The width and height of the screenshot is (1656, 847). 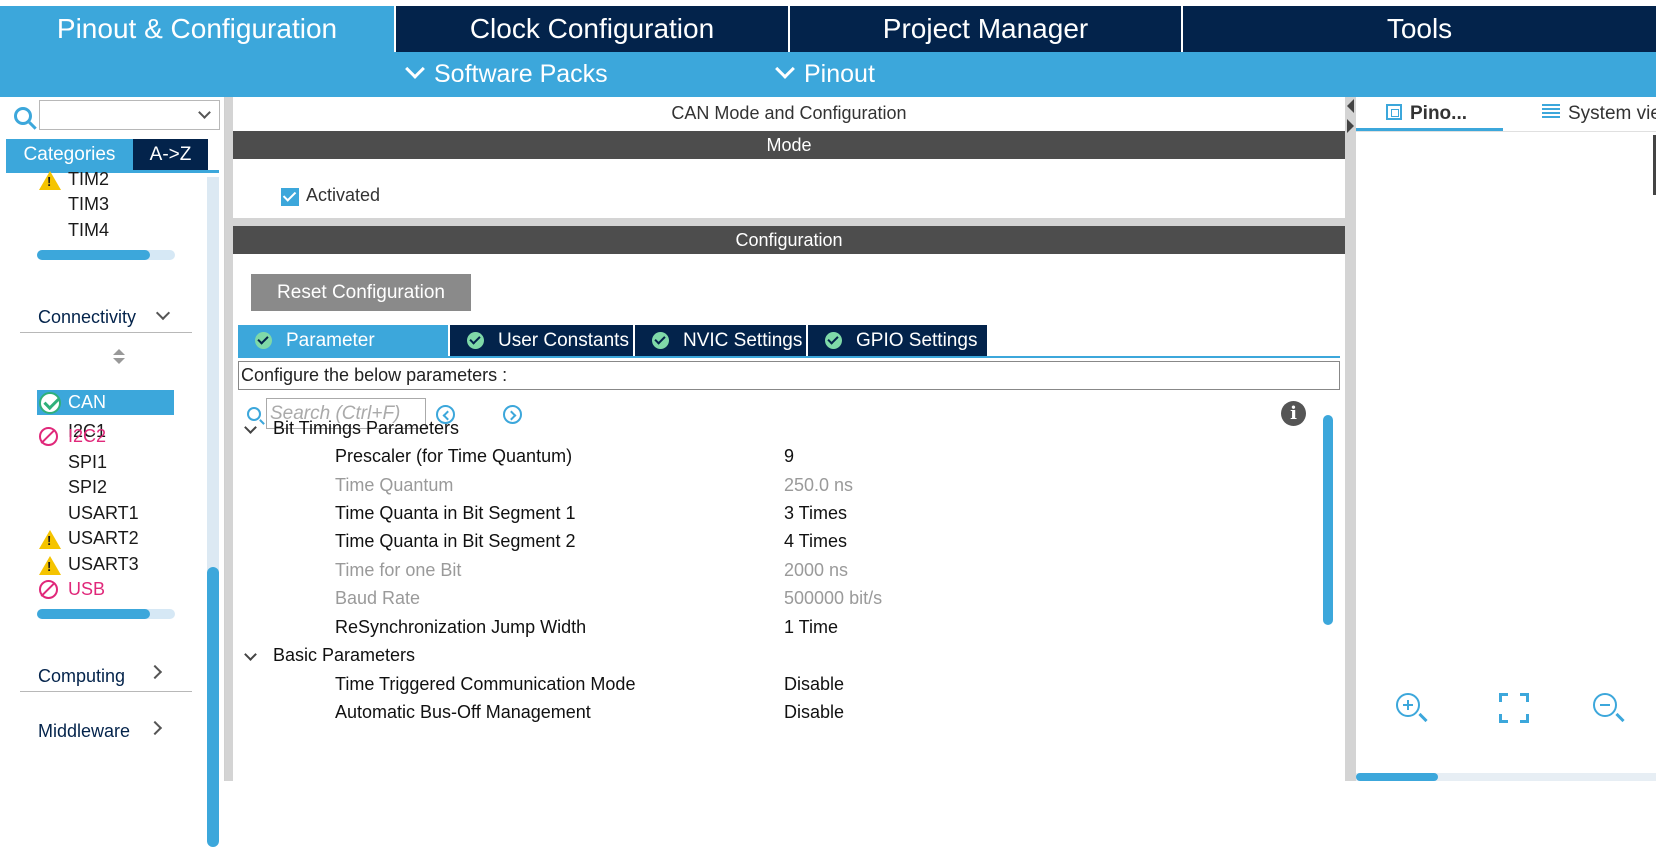 What do you see at coordinates (213, 512) in the screenshot?
I see `left-scrollbar` at bounding box center [213, 512].